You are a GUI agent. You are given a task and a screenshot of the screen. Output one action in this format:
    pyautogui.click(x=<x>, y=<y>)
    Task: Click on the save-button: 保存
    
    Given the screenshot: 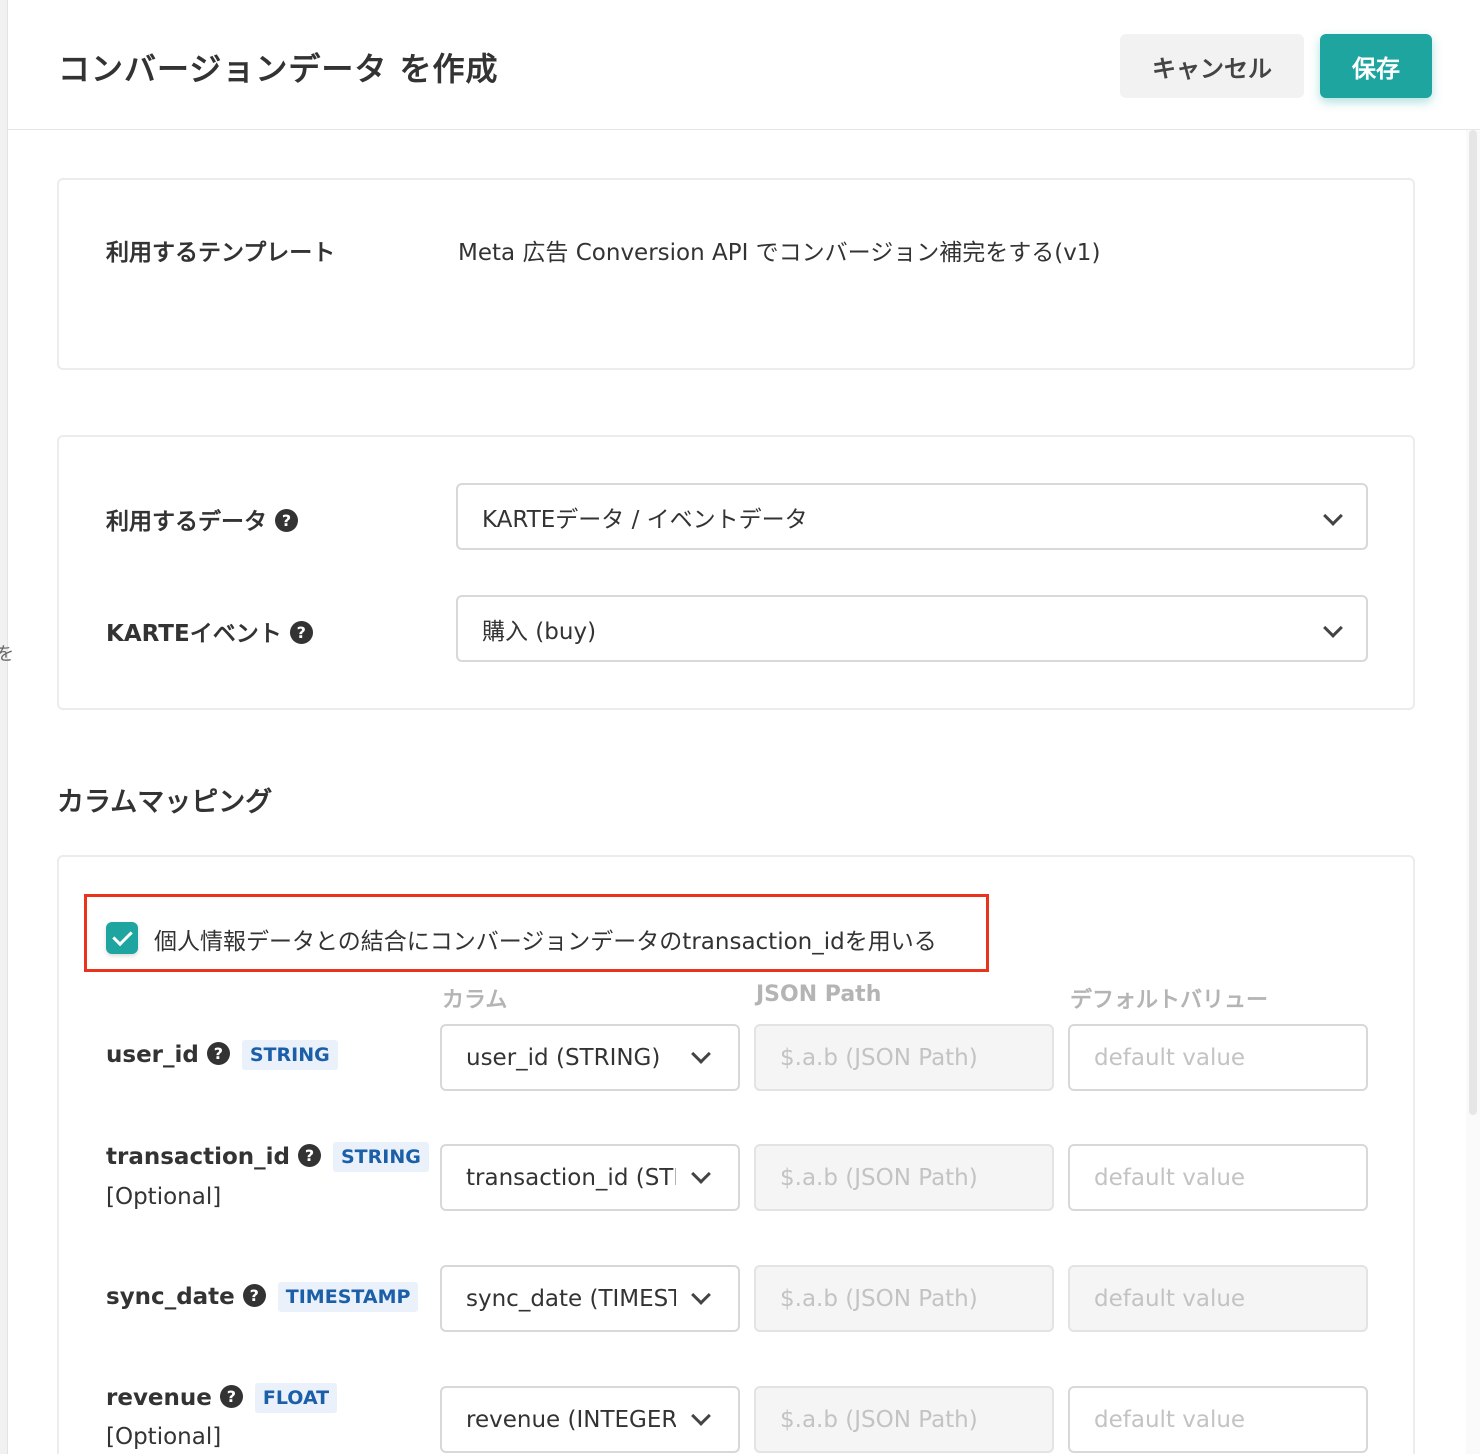 What is the action you would take?
    pyautogui.click(x=1376, y=66)
    